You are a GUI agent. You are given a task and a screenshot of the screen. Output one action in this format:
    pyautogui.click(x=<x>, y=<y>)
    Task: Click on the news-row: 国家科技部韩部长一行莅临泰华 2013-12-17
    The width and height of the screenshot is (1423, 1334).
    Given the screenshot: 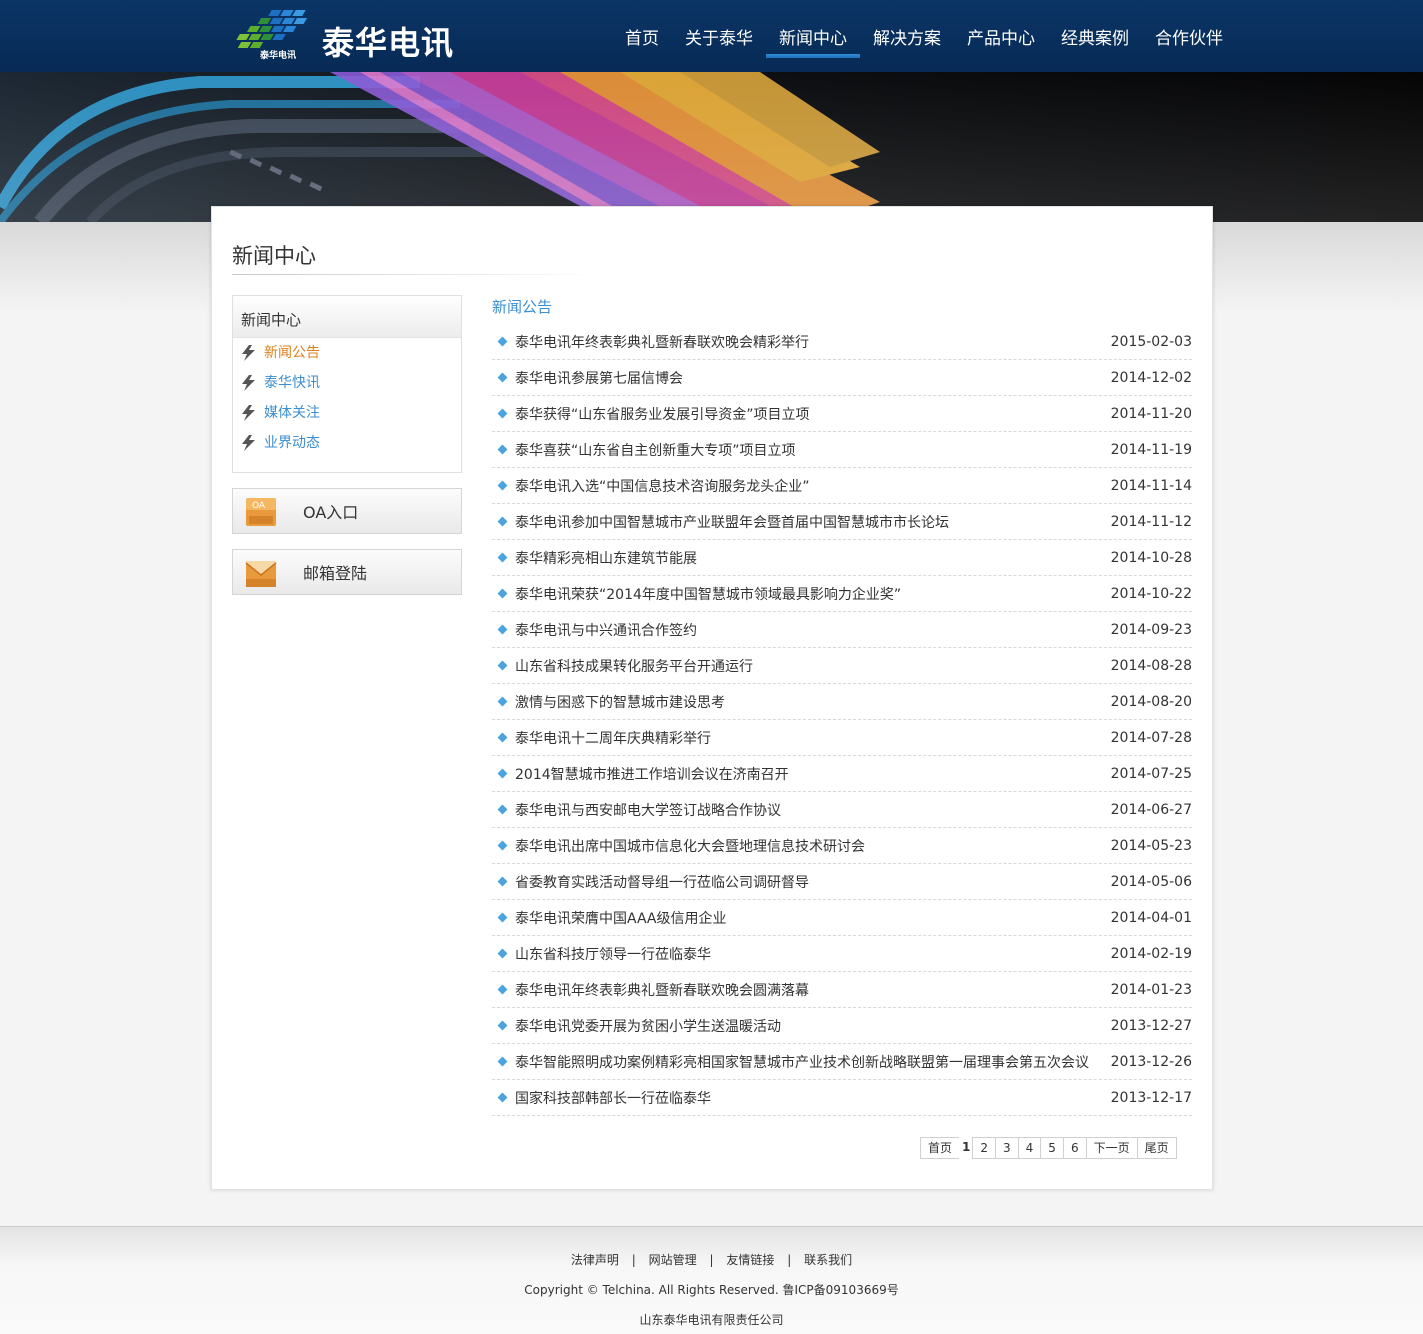 What is the action you would take?
    pyautogui.click(x=842, y=1098)
    